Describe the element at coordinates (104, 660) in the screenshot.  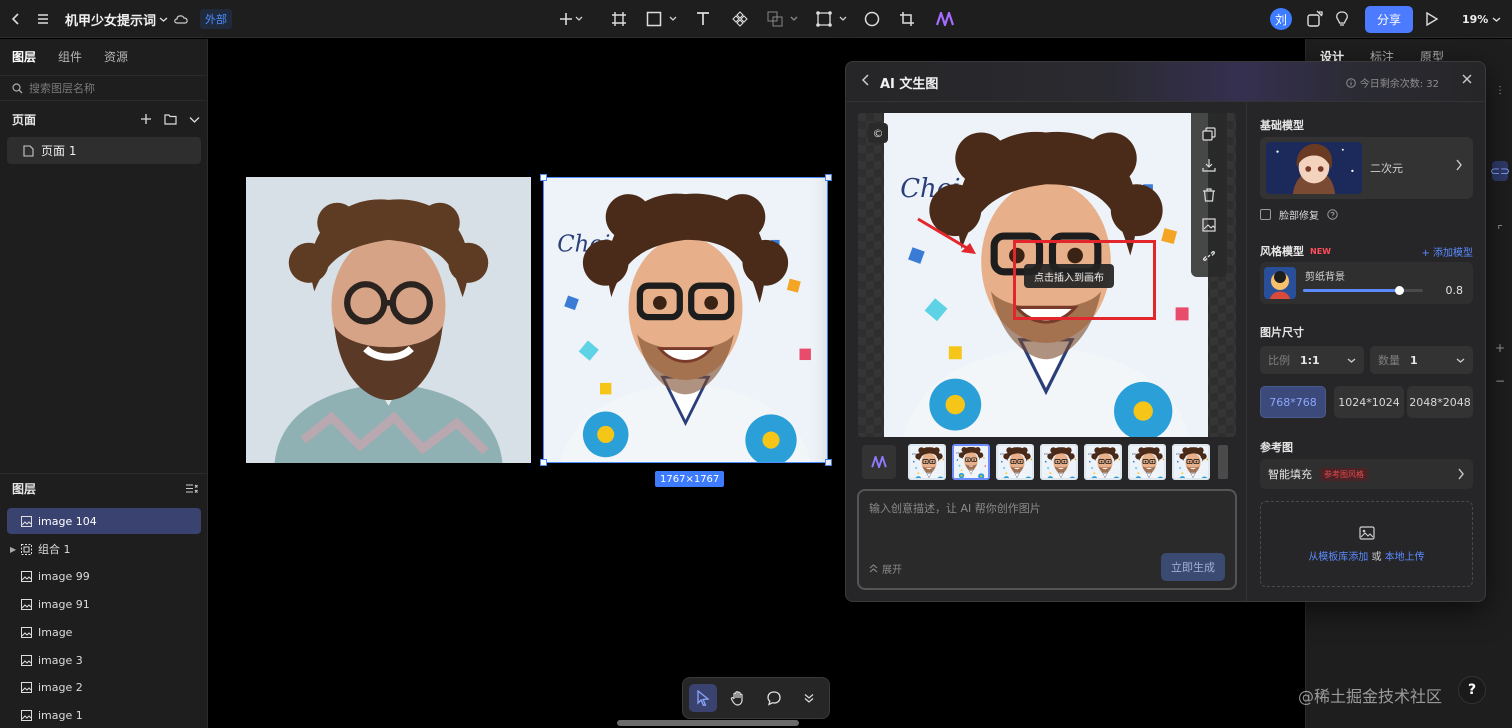
I see `layer-item: image 3` at that location.